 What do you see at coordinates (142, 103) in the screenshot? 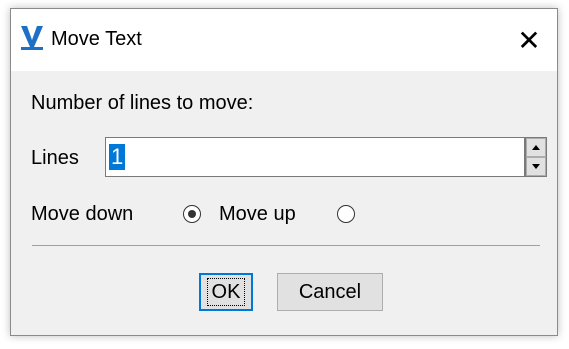
I see `form-heading: Number of lines to move:` at bounding box center [142, 103].